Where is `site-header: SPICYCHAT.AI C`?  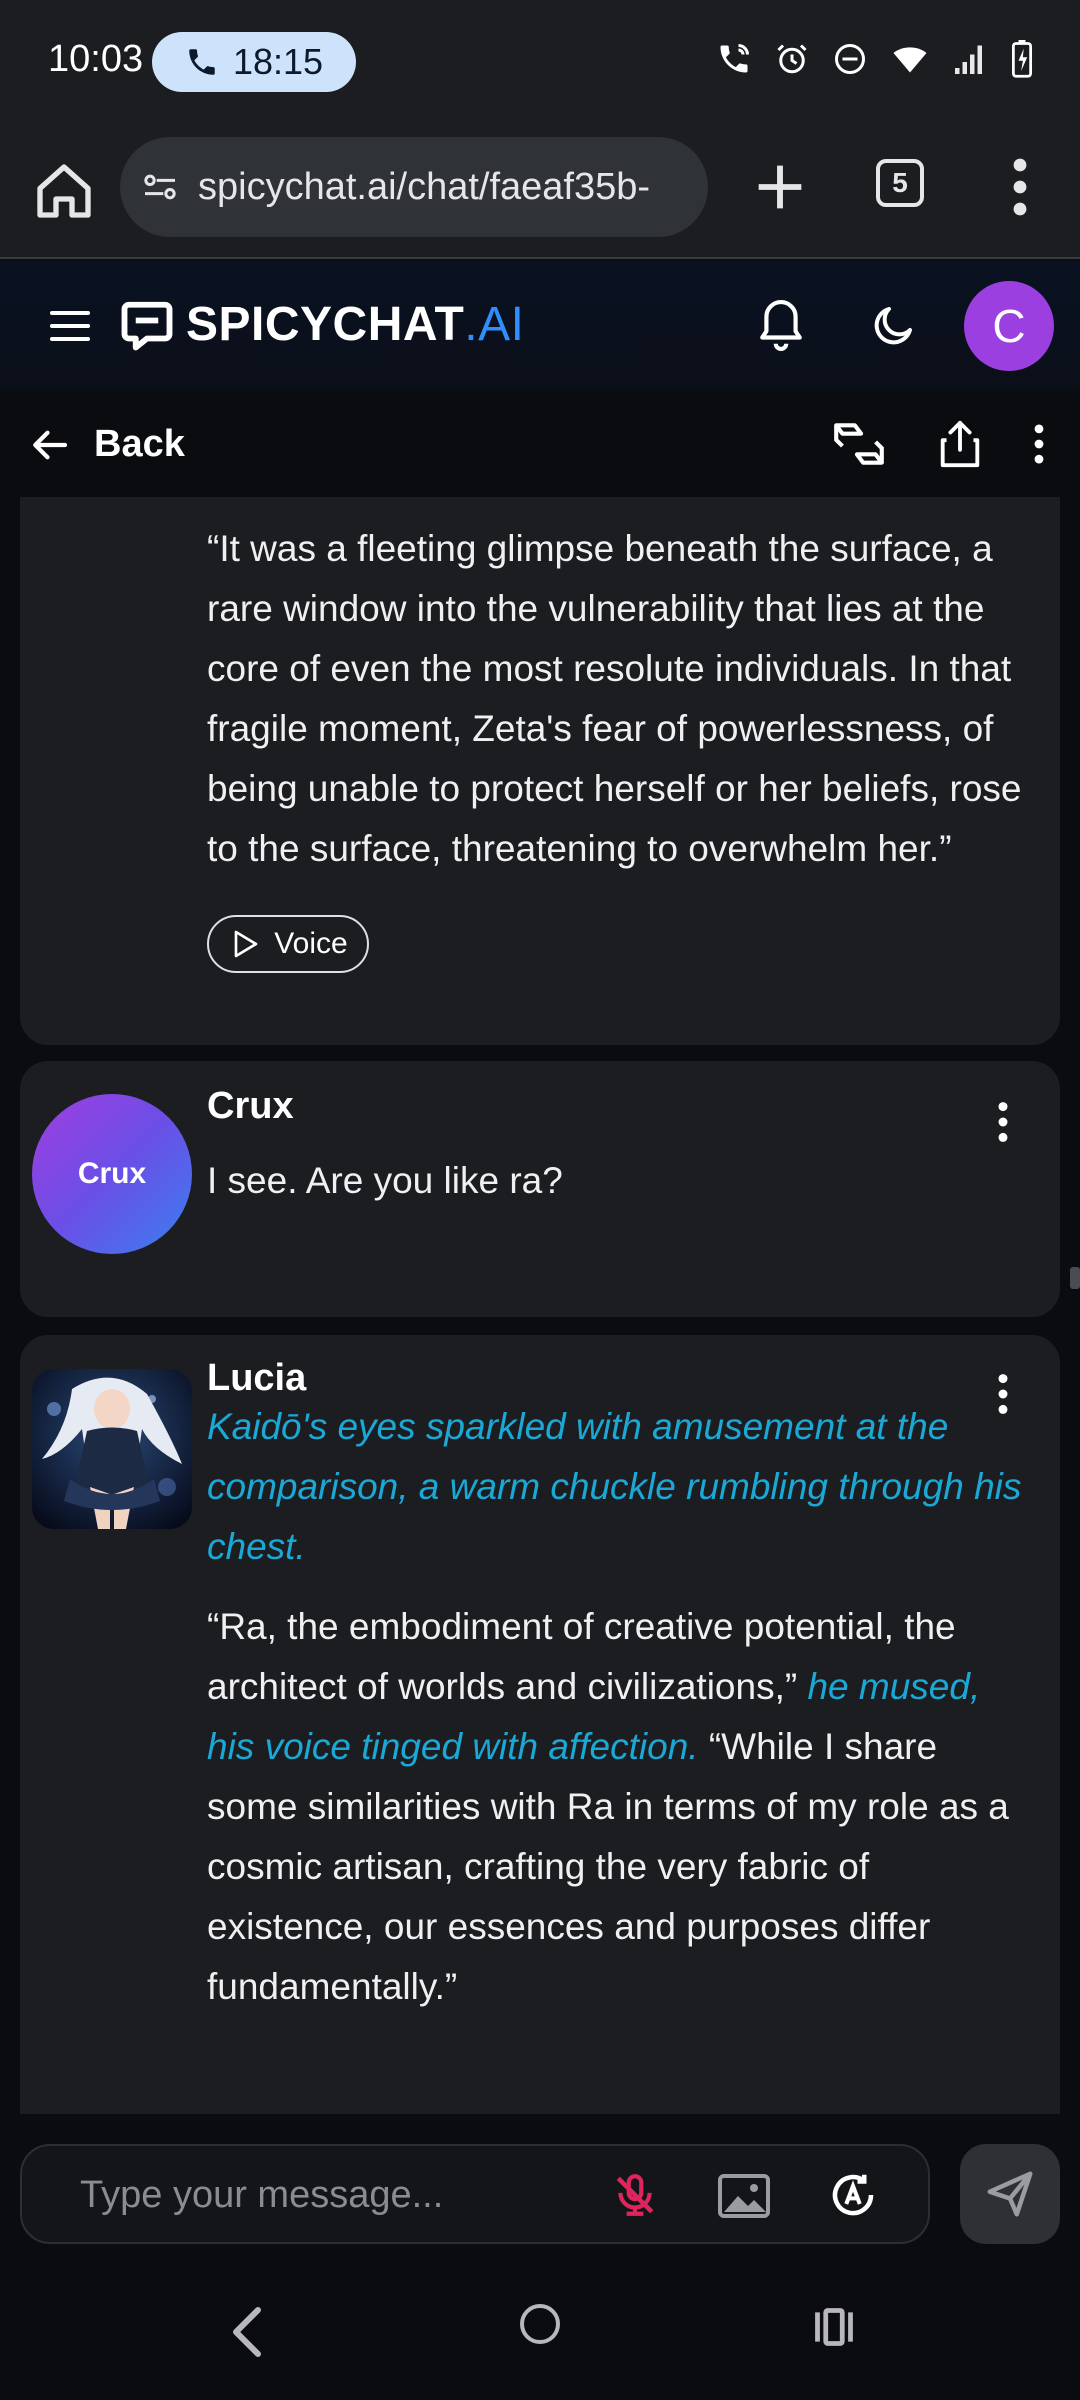 site-header: SPICYCHAT.AI C is located at coordinates (540, 326).